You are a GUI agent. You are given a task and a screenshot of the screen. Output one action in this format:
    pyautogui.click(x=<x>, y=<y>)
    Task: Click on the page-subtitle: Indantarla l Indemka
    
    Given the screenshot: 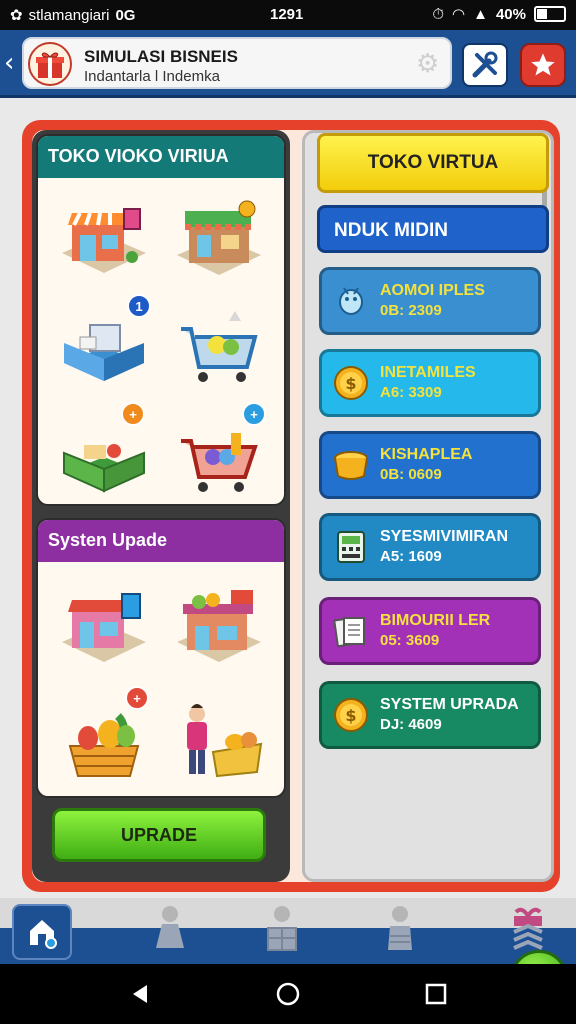 What is the action you would take?
    pyautogui.click(x=152, y=76)
    